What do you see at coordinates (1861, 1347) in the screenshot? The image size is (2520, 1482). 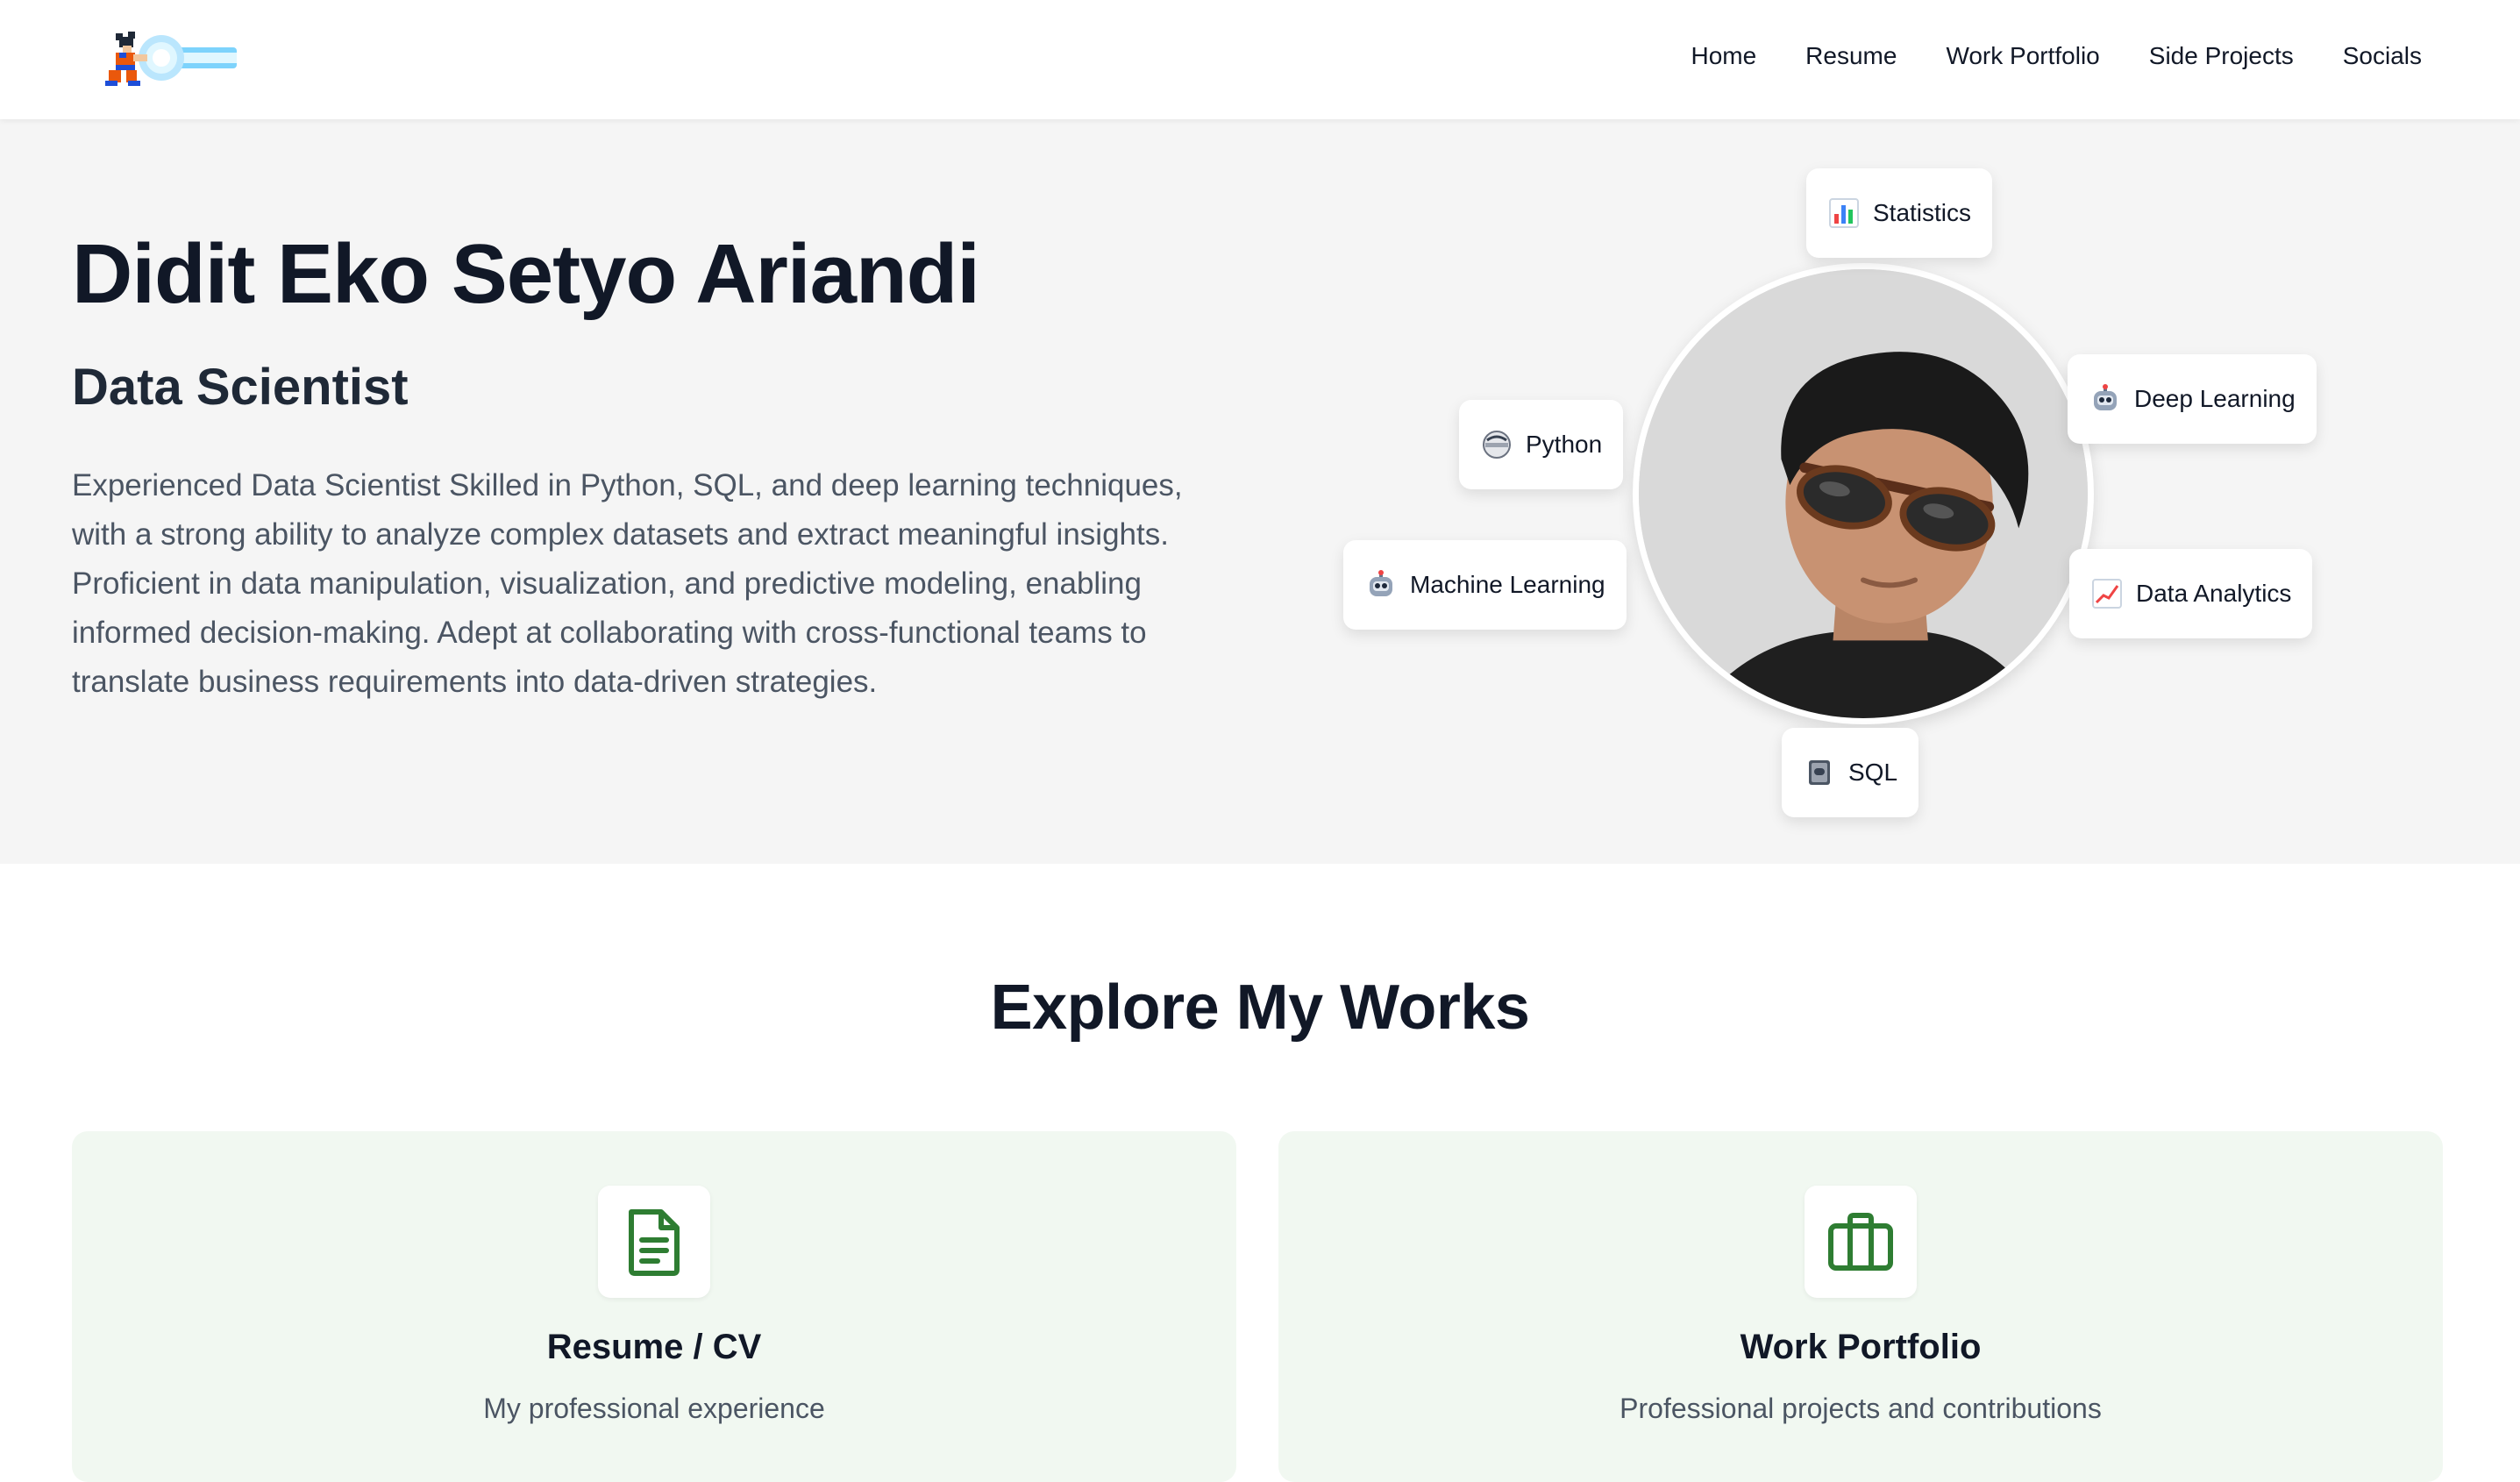 I see `card-title: Work Portfolio` at bounding box center [1861, 1347].